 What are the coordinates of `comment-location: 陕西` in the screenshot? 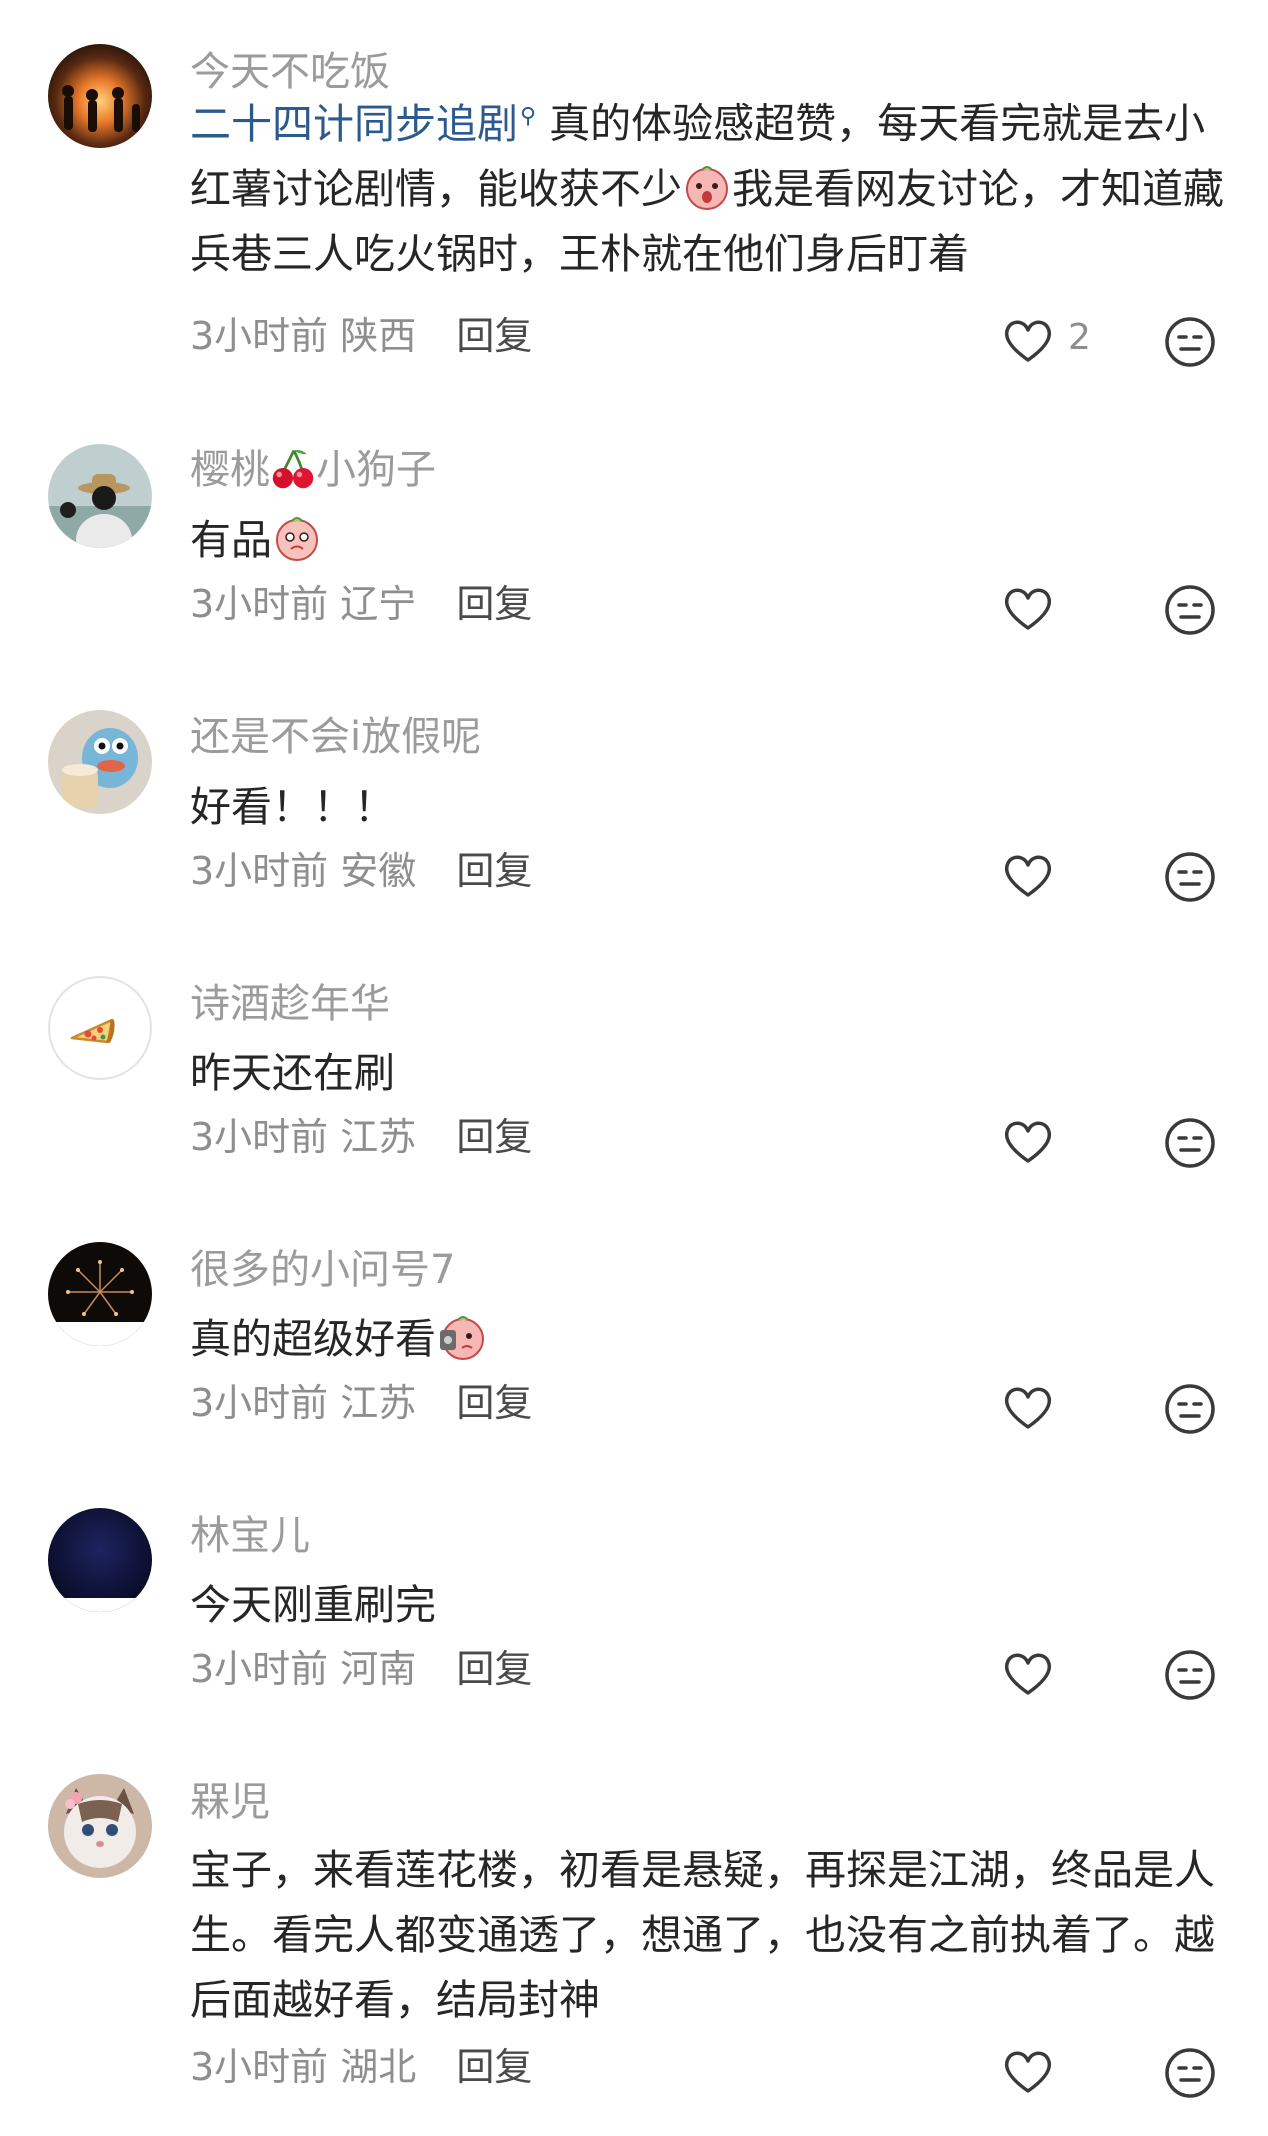 It's located at (378, 336).